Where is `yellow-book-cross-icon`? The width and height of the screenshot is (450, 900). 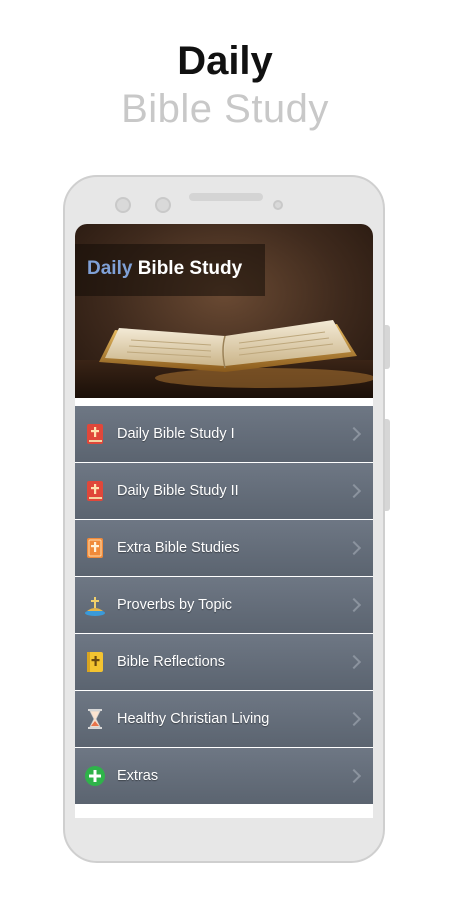
yellow-book-cross-icon is located at coordinates (95, 662).